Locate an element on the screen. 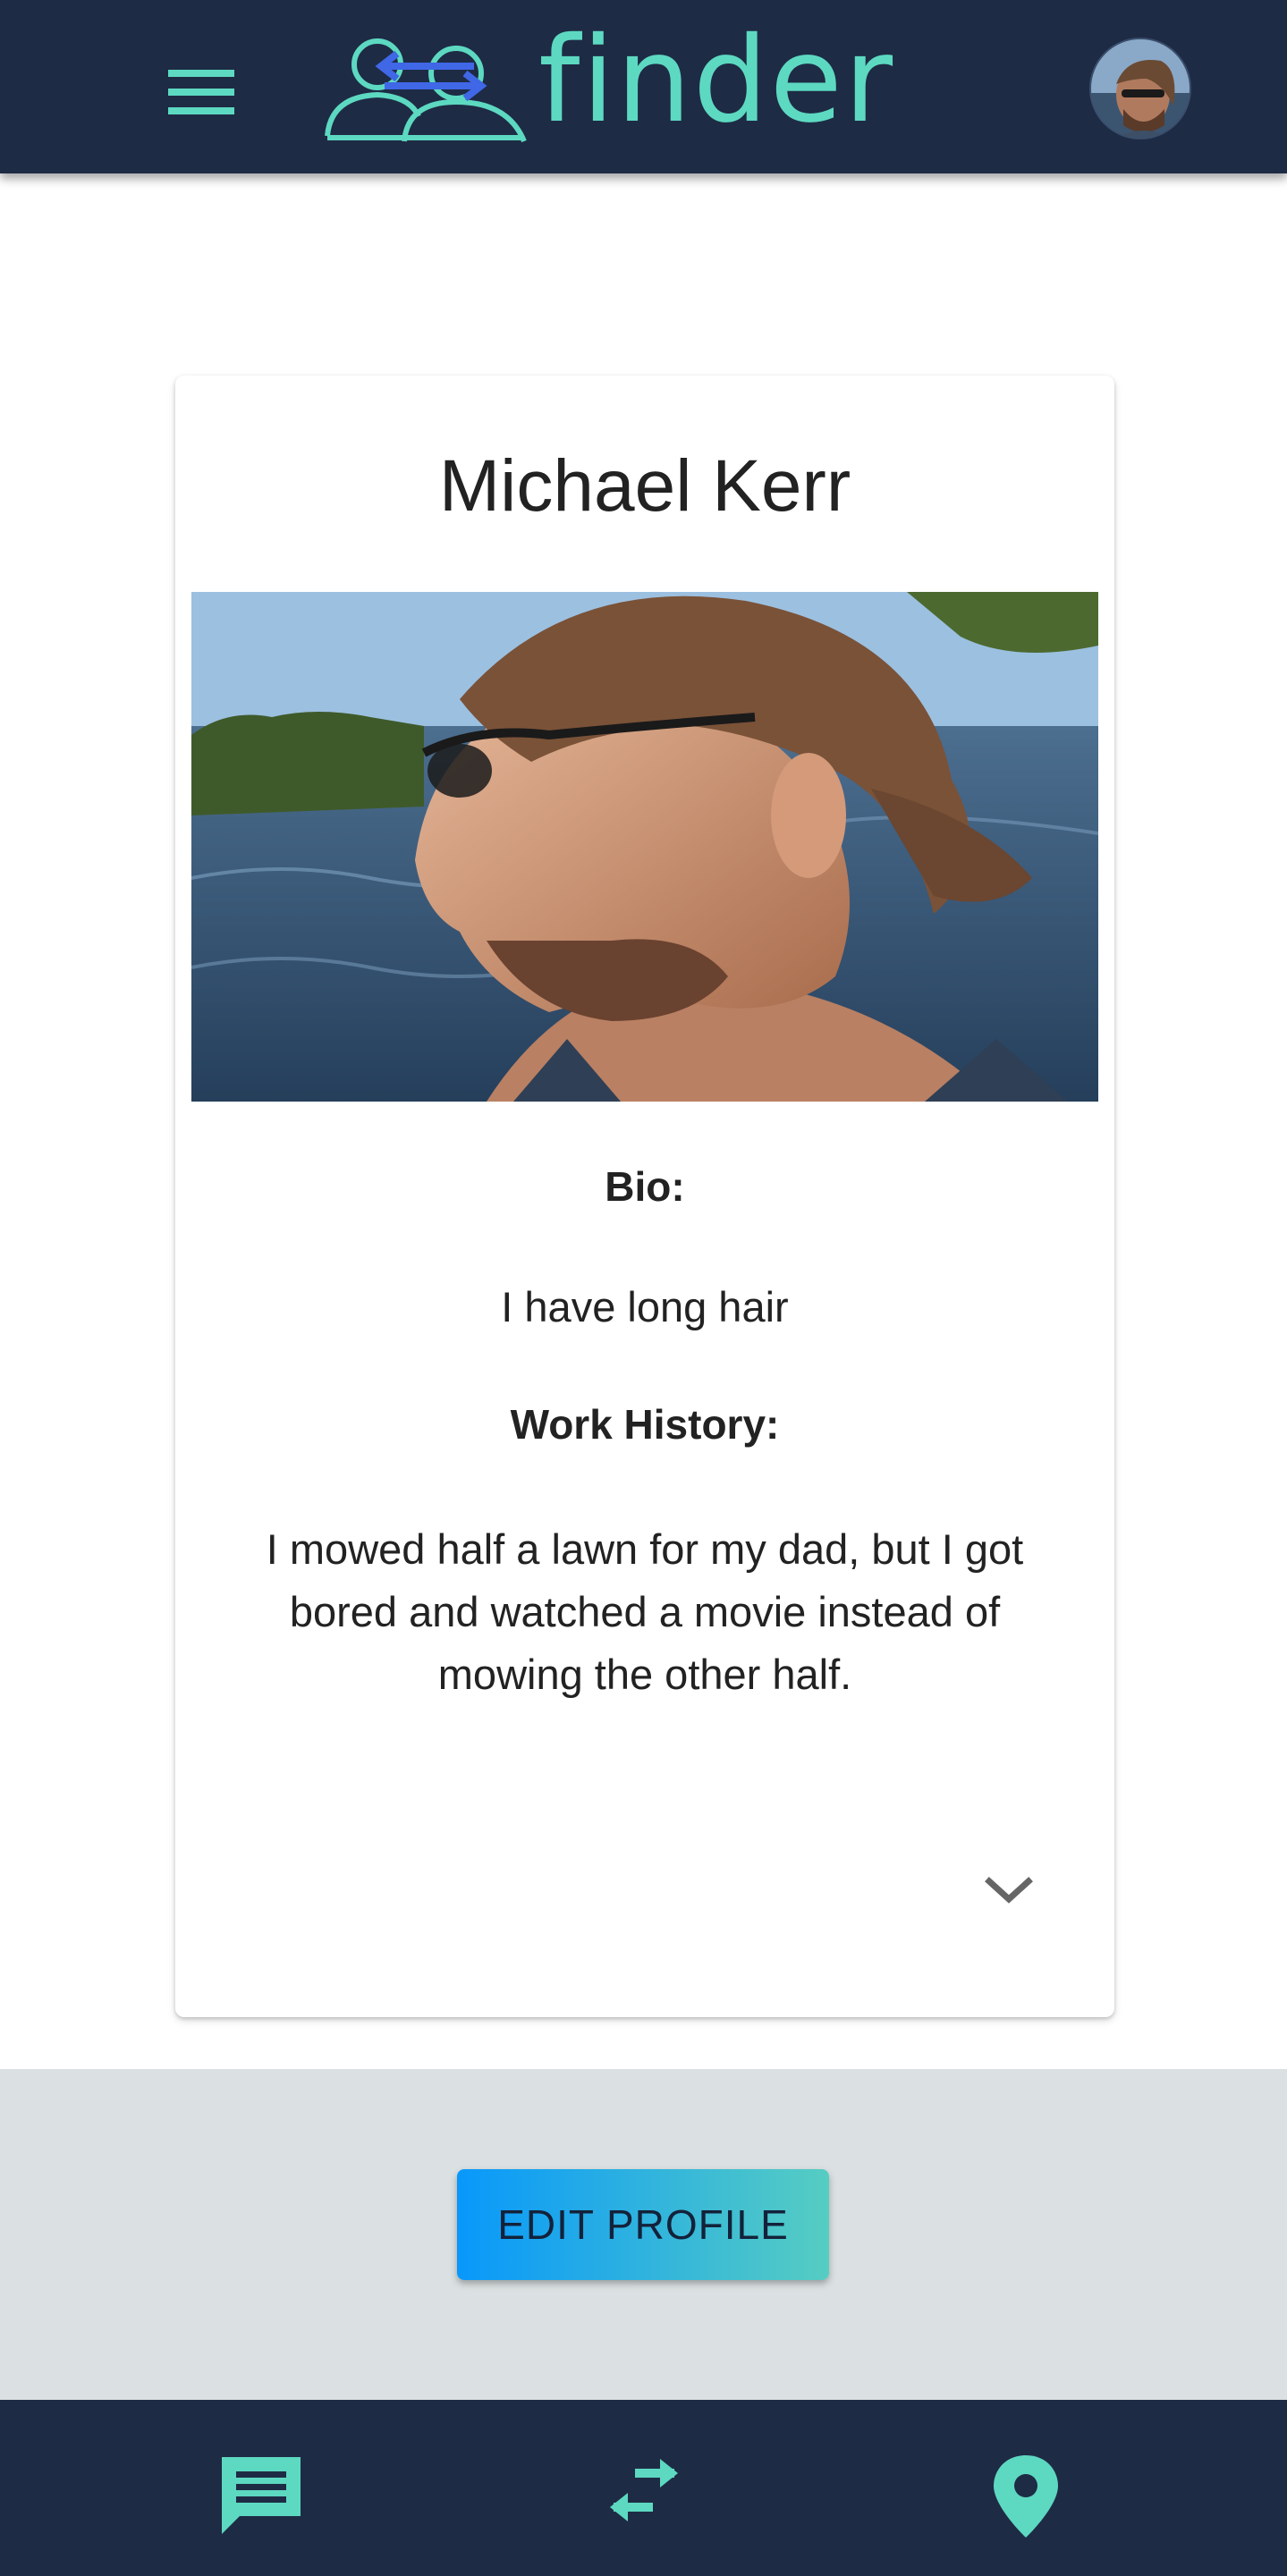 Image resolution: width=1287 pixels, height=2576 pixels. nav-messages-button is located at coordinates (261, 2496).